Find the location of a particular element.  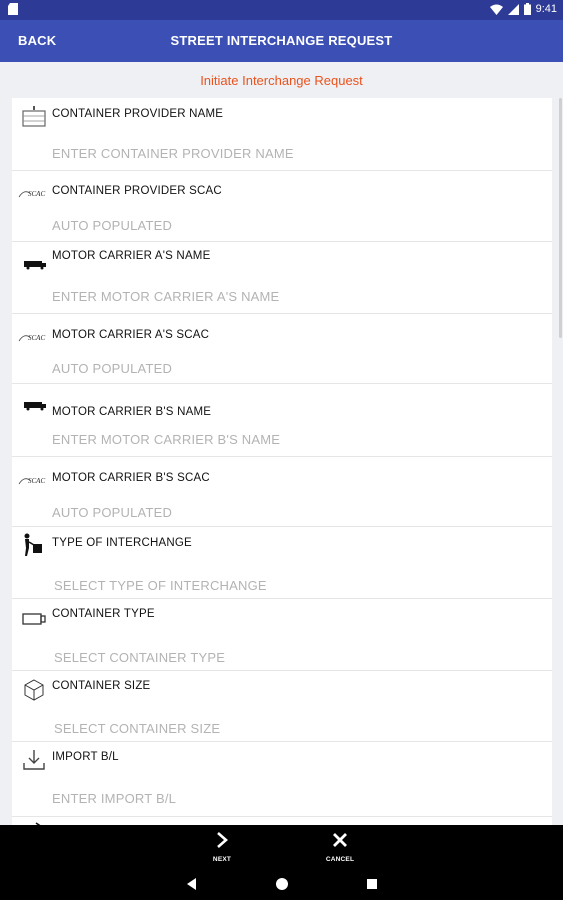

field-label: MOTOR CARRIER B'S NAME is located at coordinates (132, 412).